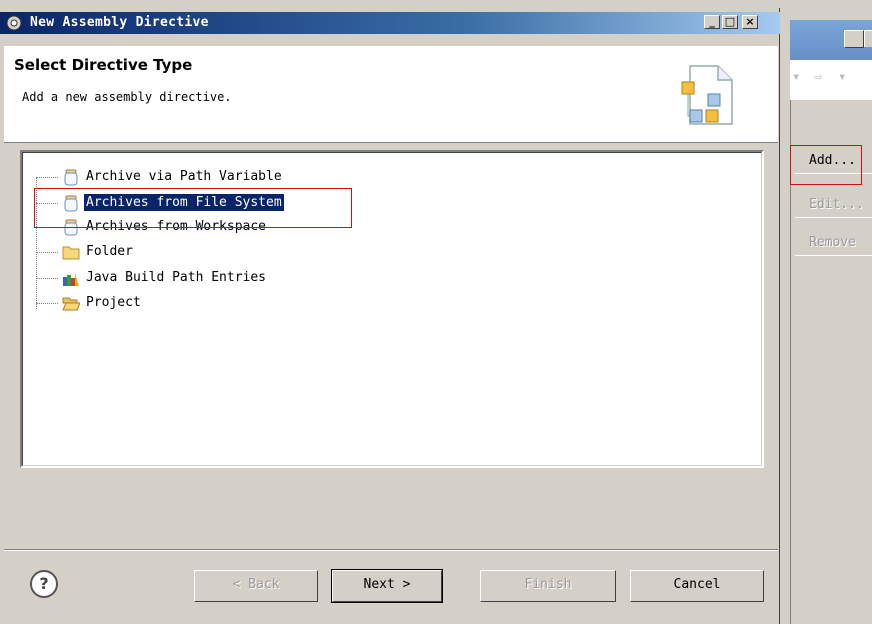 The width and height of the screenshot is (872, 624). I want to click on add-button-highlight, so click(826, 165).